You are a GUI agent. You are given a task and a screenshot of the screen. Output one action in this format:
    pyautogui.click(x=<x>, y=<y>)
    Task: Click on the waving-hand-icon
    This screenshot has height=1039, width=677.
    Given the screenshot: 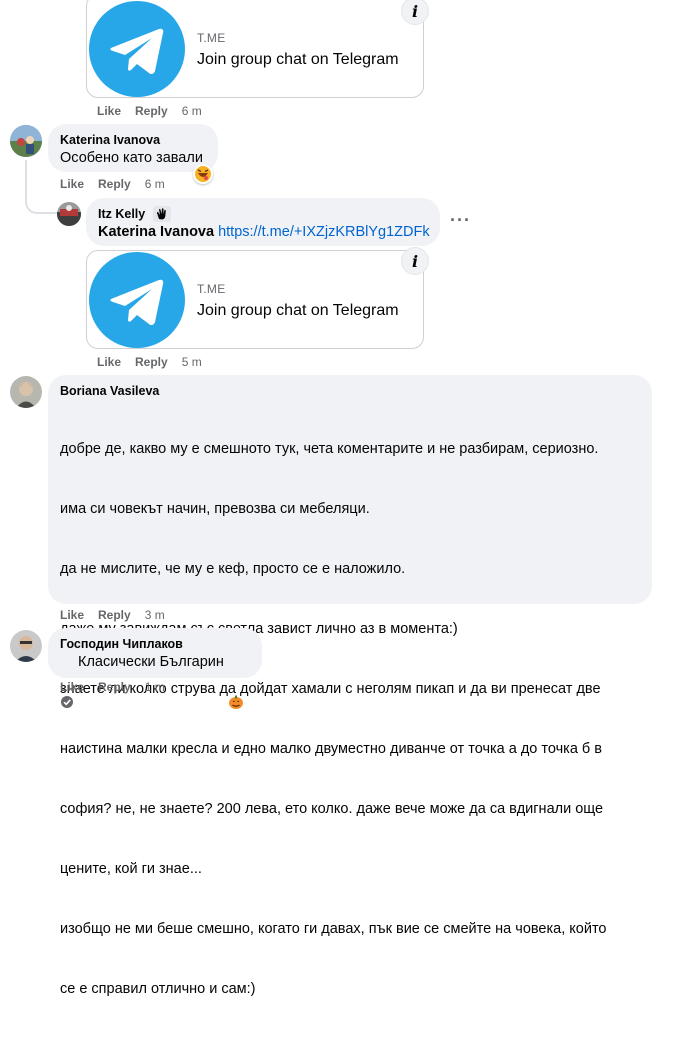 What is the action you would take?
    pyautogui.click(x=162, y=214)
    